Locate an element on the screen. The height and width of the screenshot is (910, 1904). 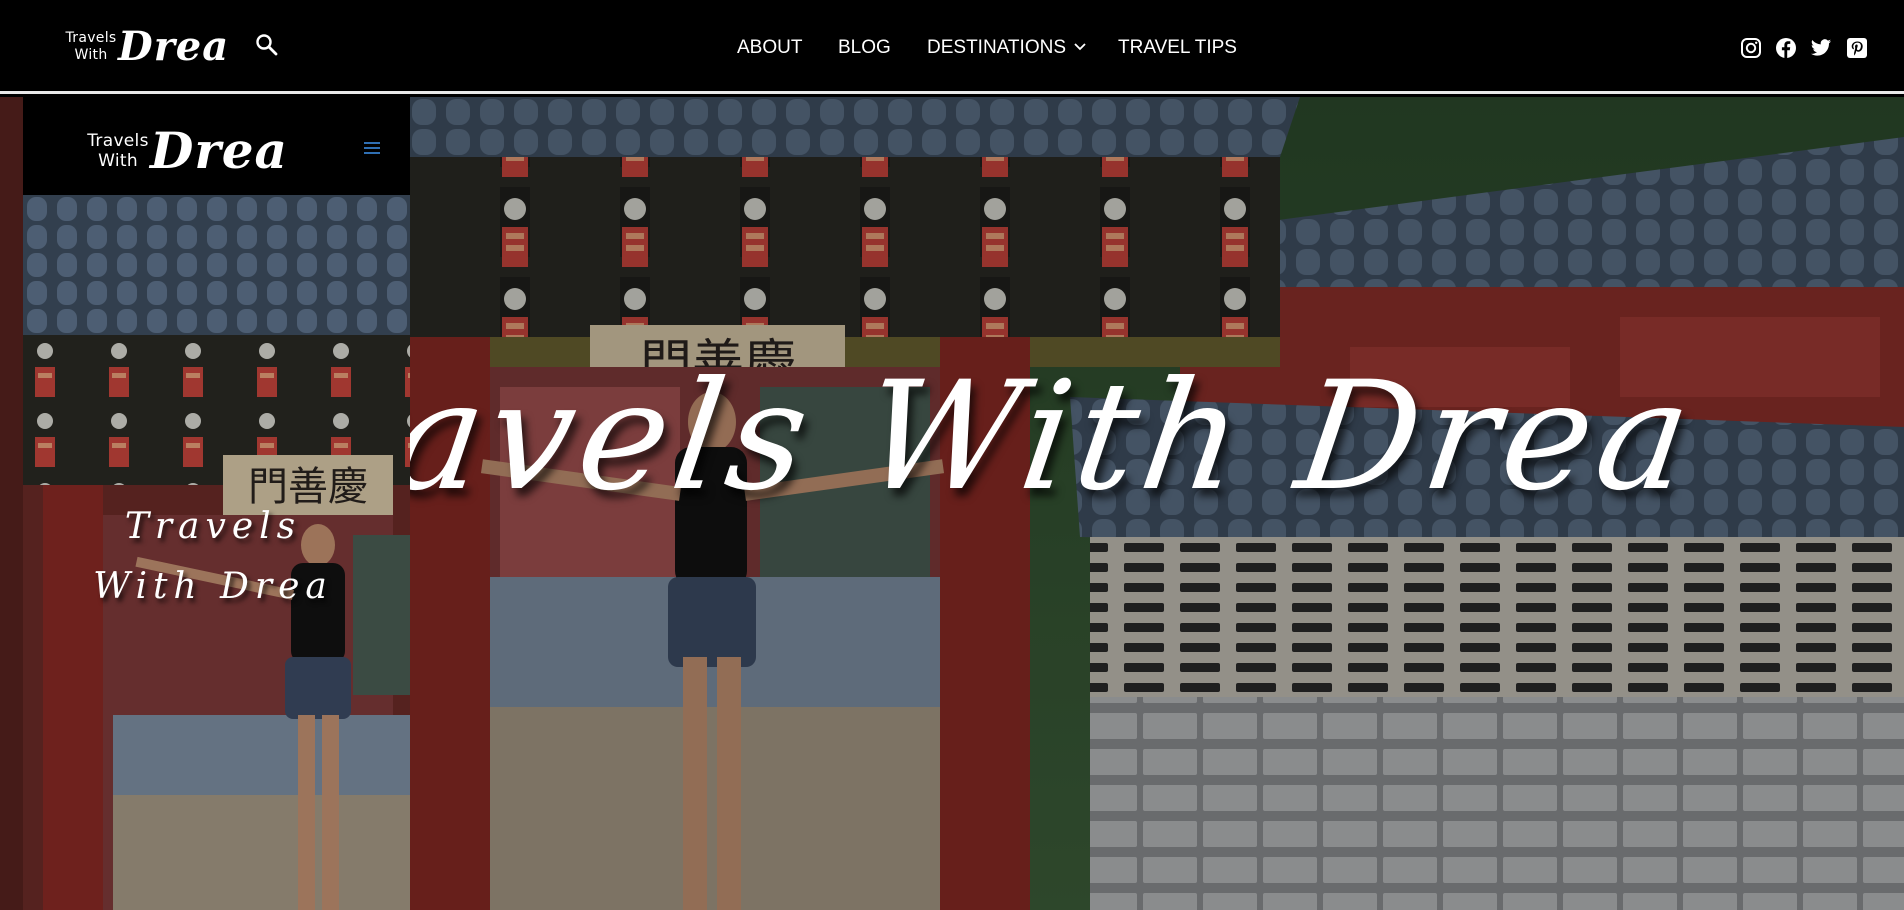
mobile-logo: Travels With Drea is located at coordinates (182, 151).